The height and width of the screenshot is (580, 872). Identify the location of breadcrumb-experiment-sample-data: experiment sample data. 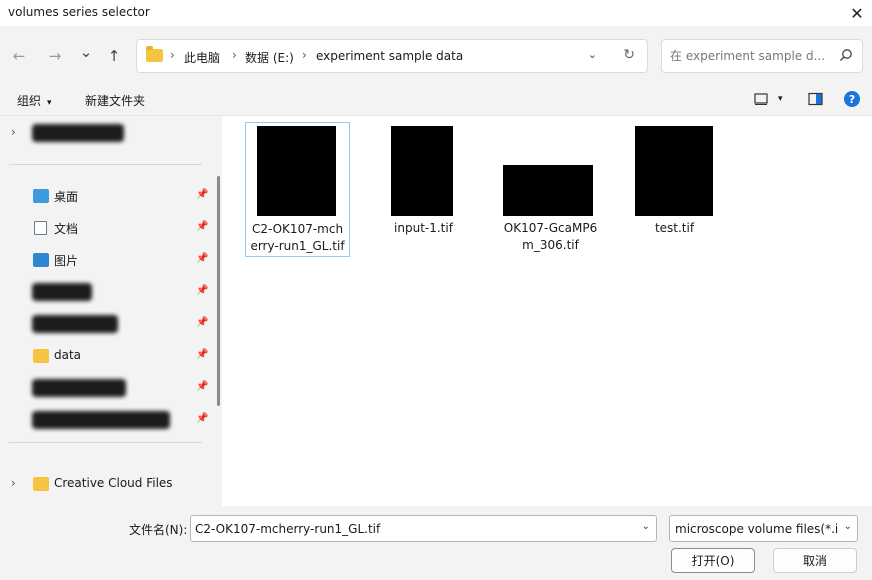
(389, 56).